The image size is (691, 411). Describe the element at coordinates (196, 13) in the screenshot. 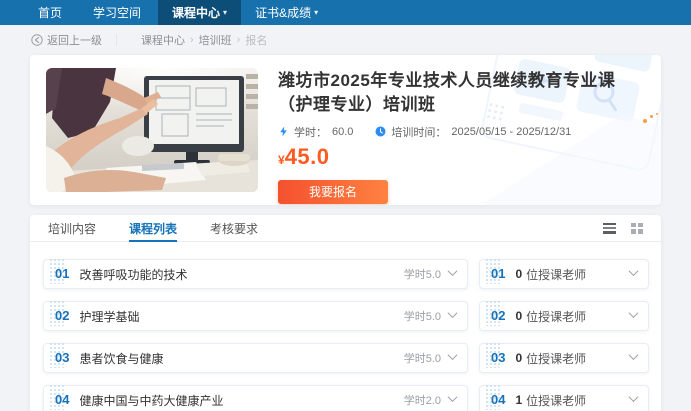

I see `nav-item-label: 课程中心` at that location.